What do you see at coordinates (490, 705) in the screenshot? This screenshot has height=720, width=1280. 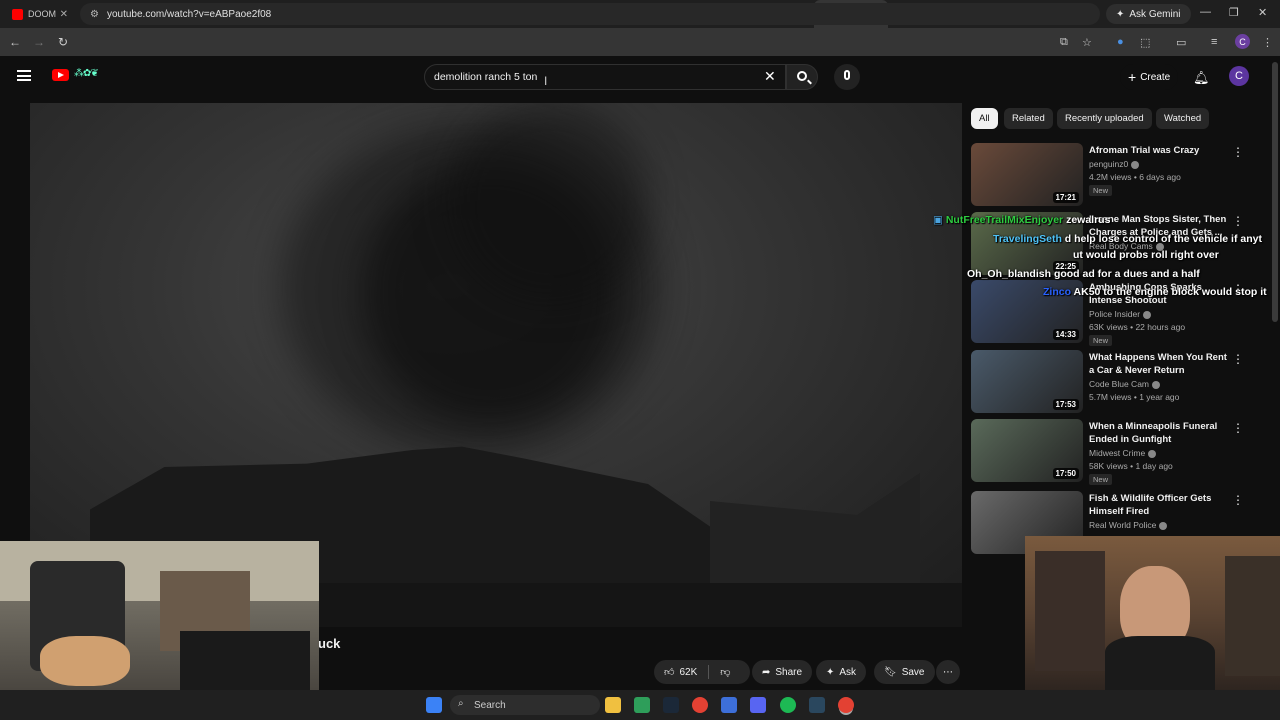 I see `taskbar-search-label: Search` at bounding box center [490, 705].